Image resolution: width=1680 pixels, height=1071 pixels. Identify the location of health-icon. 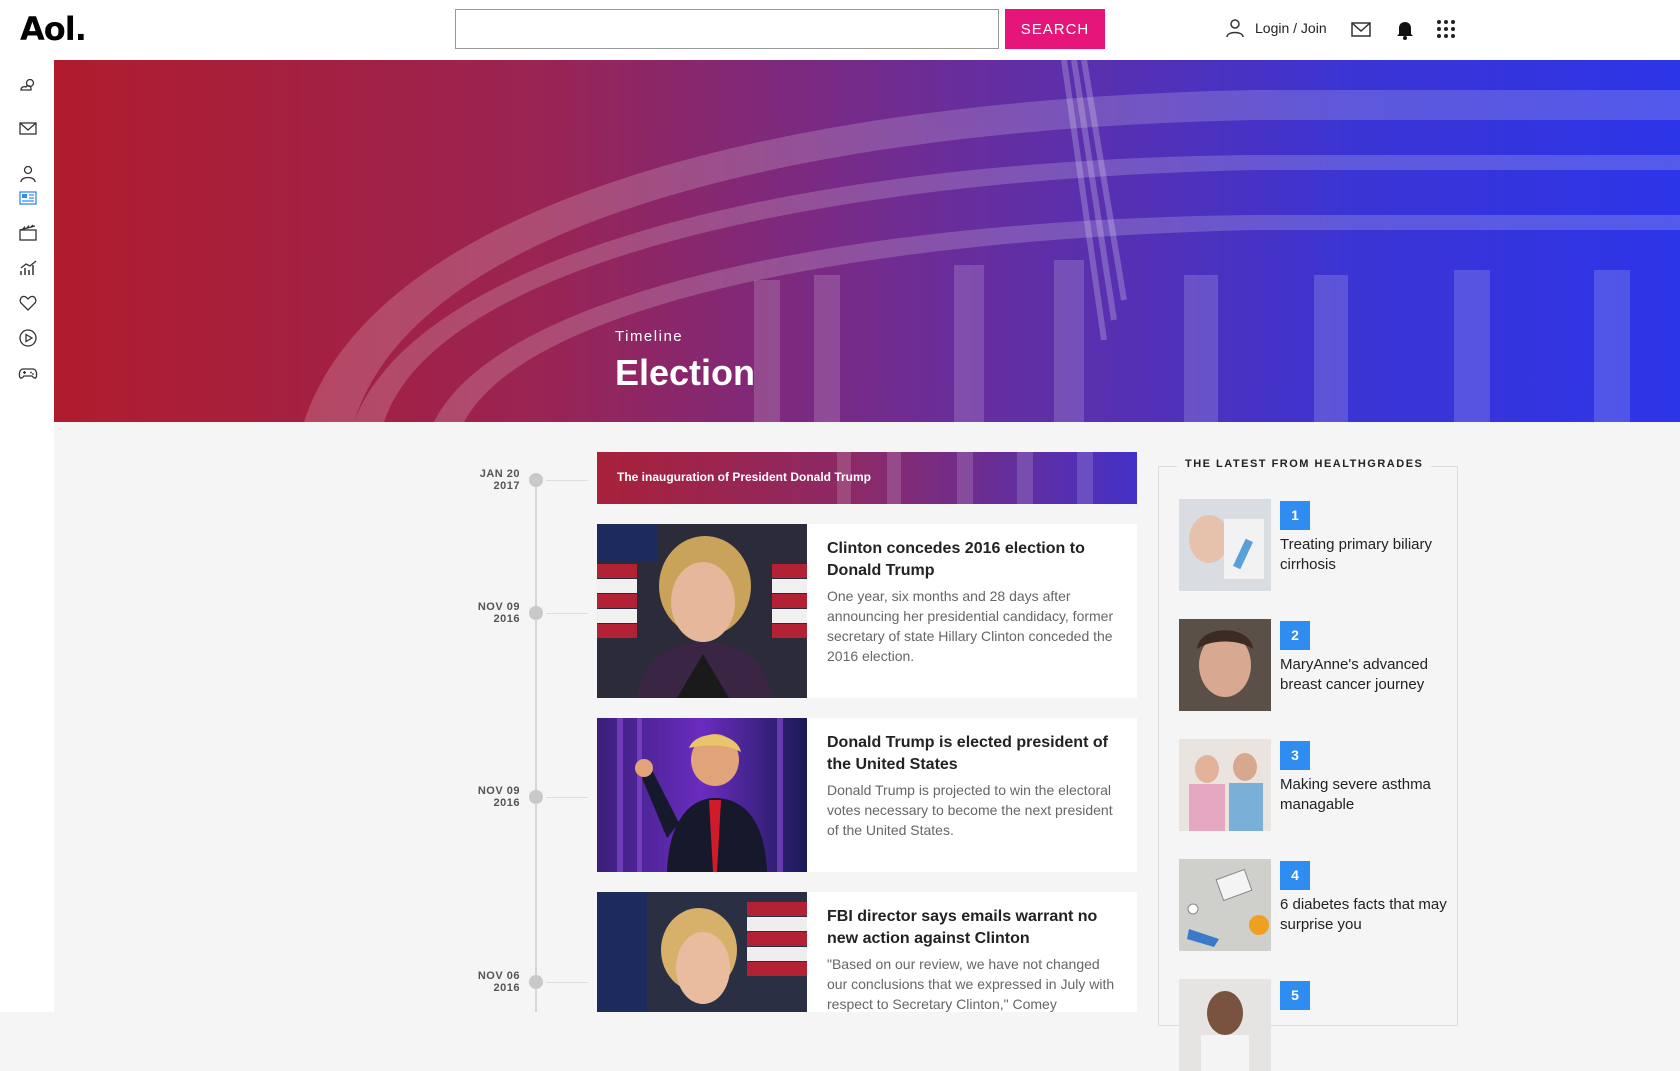
(28, 303).